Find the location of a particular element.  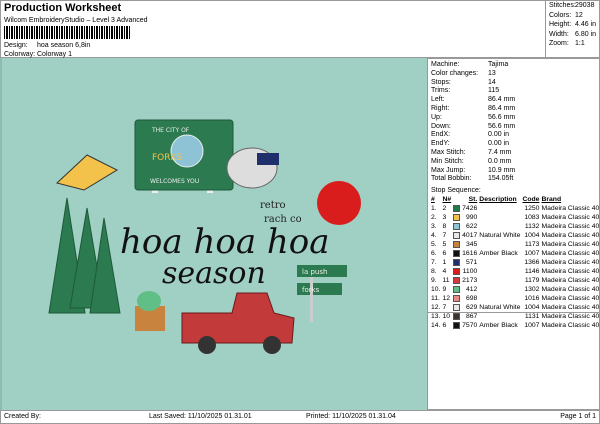

stop-index: 11. is located at coordinates (435, 298).